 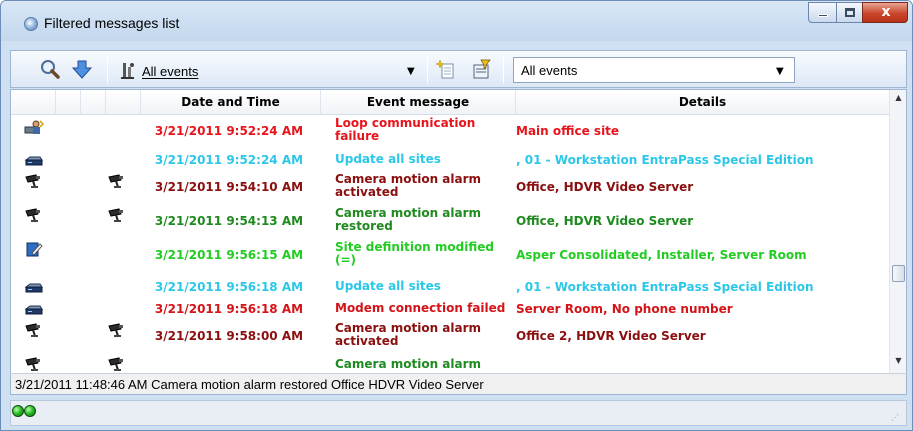 What do you see at coordinates (414, 253) in the screenshot?
I see `cell-event-message: Site definition modified (=)` at bounding box center [414, 253].